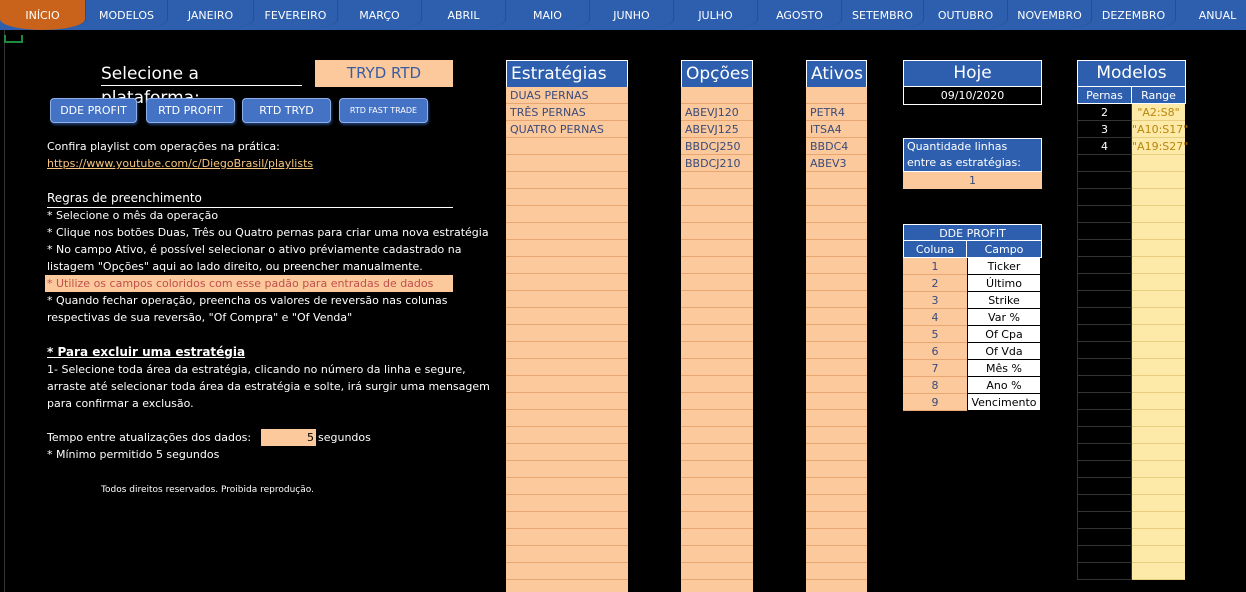  What do you see at coordinates (190, 110) in the screenshot?
I see `rtd-profit-button: RTD PROFIT` at bounding box center [190, 110].